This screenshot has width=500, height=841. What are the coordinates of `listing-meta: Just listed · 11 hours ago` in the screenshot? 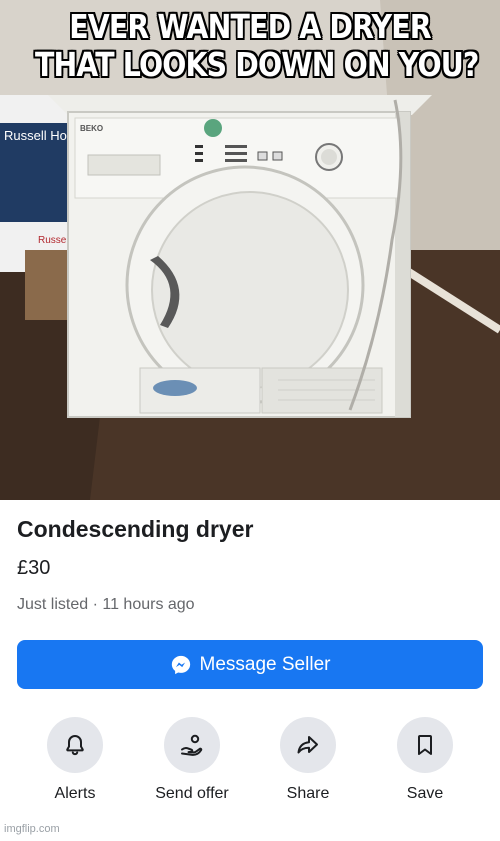 It's located at (106, 604).